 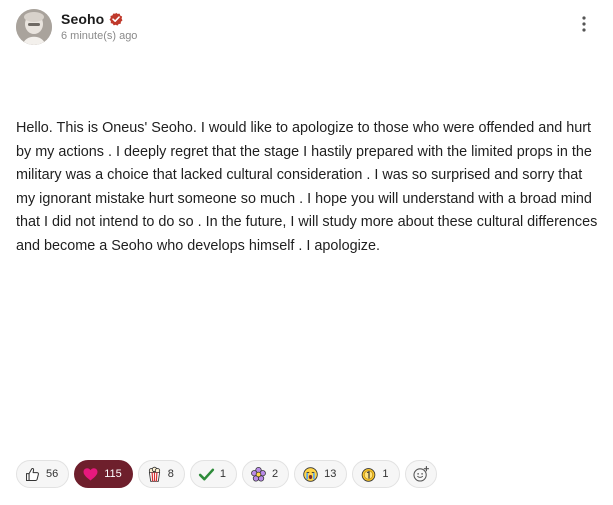 I want to click on flower-icon, so click(x=258, y=474).